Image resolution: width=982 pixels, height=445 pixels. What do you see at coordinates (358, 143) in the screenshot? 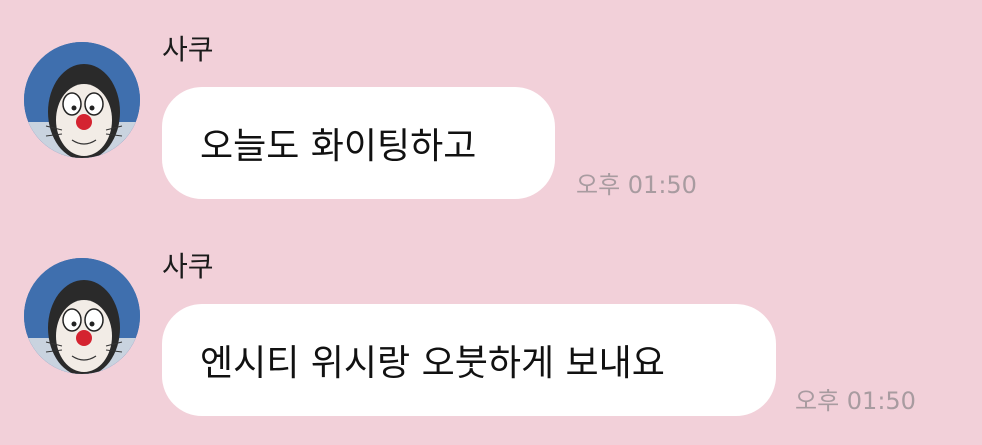
I see `message-bubble: 오늘도 화이팅하고` at bounding box center [358, 143].